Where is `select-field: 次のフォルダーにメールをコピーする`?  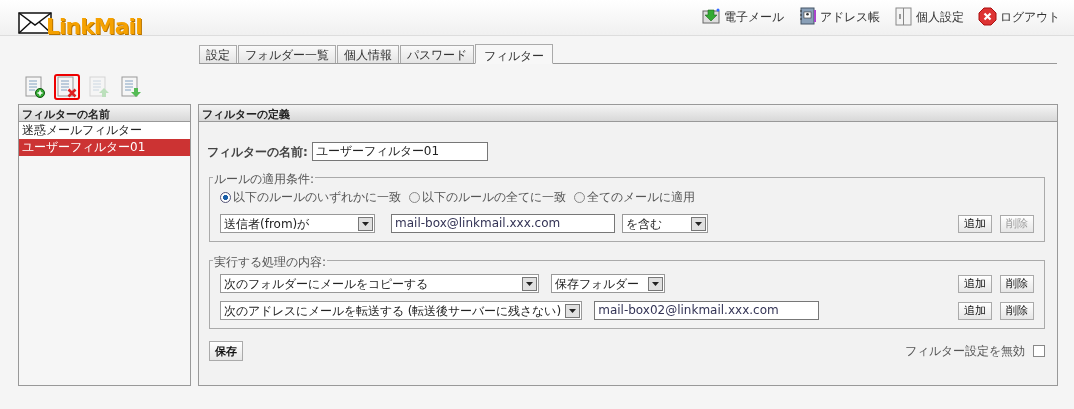 select-field: 次のフォルダーにメールをコピーする is located at coordinates (379, 283).